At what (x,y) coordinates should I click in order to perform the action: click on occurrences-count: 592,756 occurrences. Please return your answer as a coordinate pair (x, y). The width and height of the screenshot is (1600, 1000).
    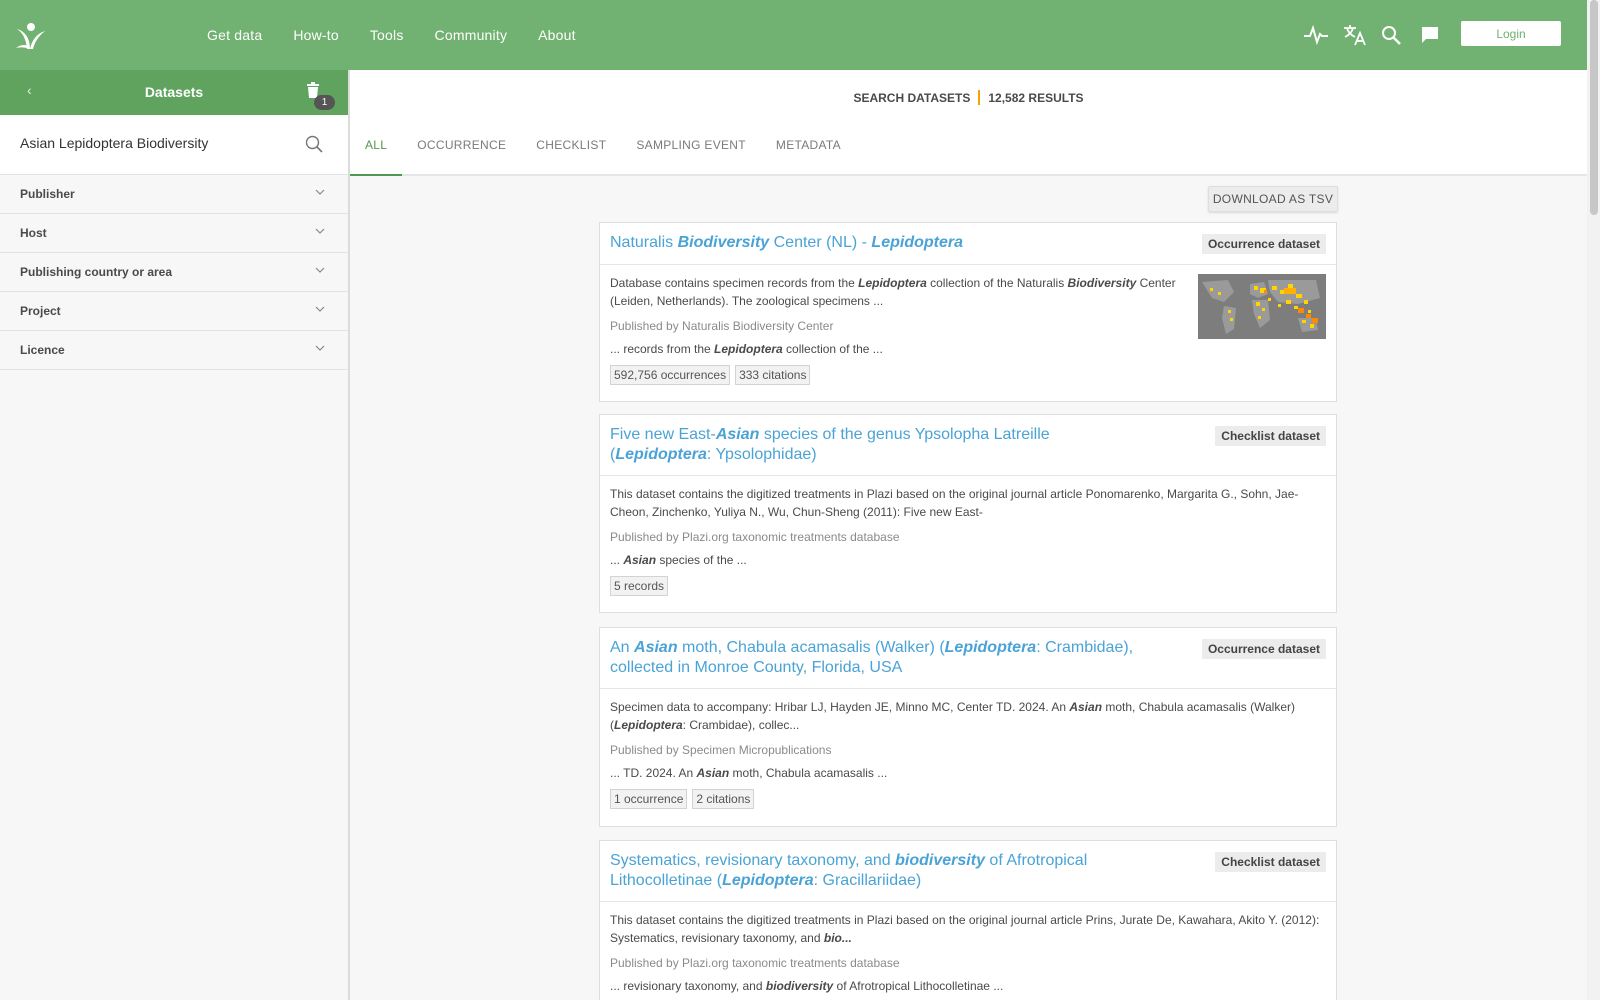
    Looking at the image, I should click on (670, 375).